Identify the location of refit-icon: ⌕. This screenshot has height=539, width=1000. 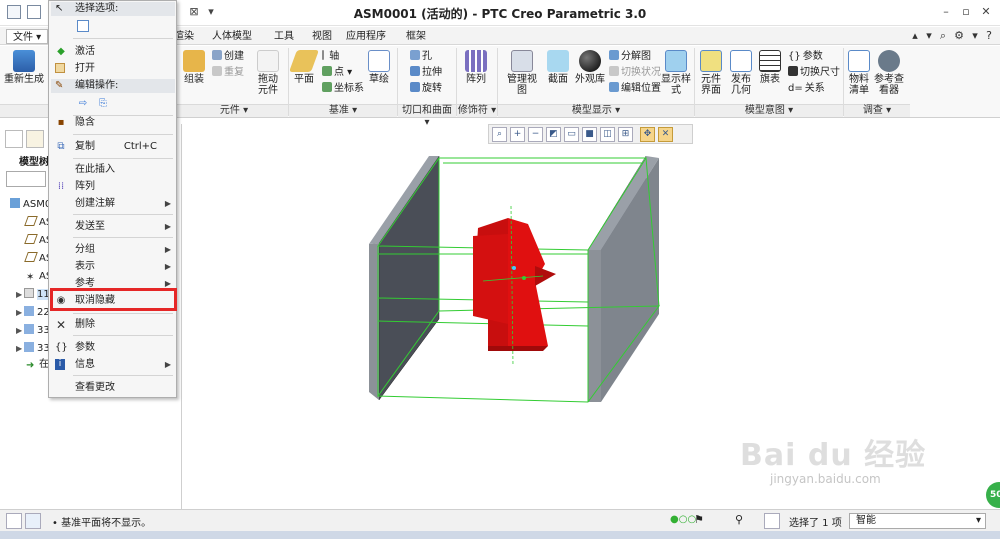
(499, 134).